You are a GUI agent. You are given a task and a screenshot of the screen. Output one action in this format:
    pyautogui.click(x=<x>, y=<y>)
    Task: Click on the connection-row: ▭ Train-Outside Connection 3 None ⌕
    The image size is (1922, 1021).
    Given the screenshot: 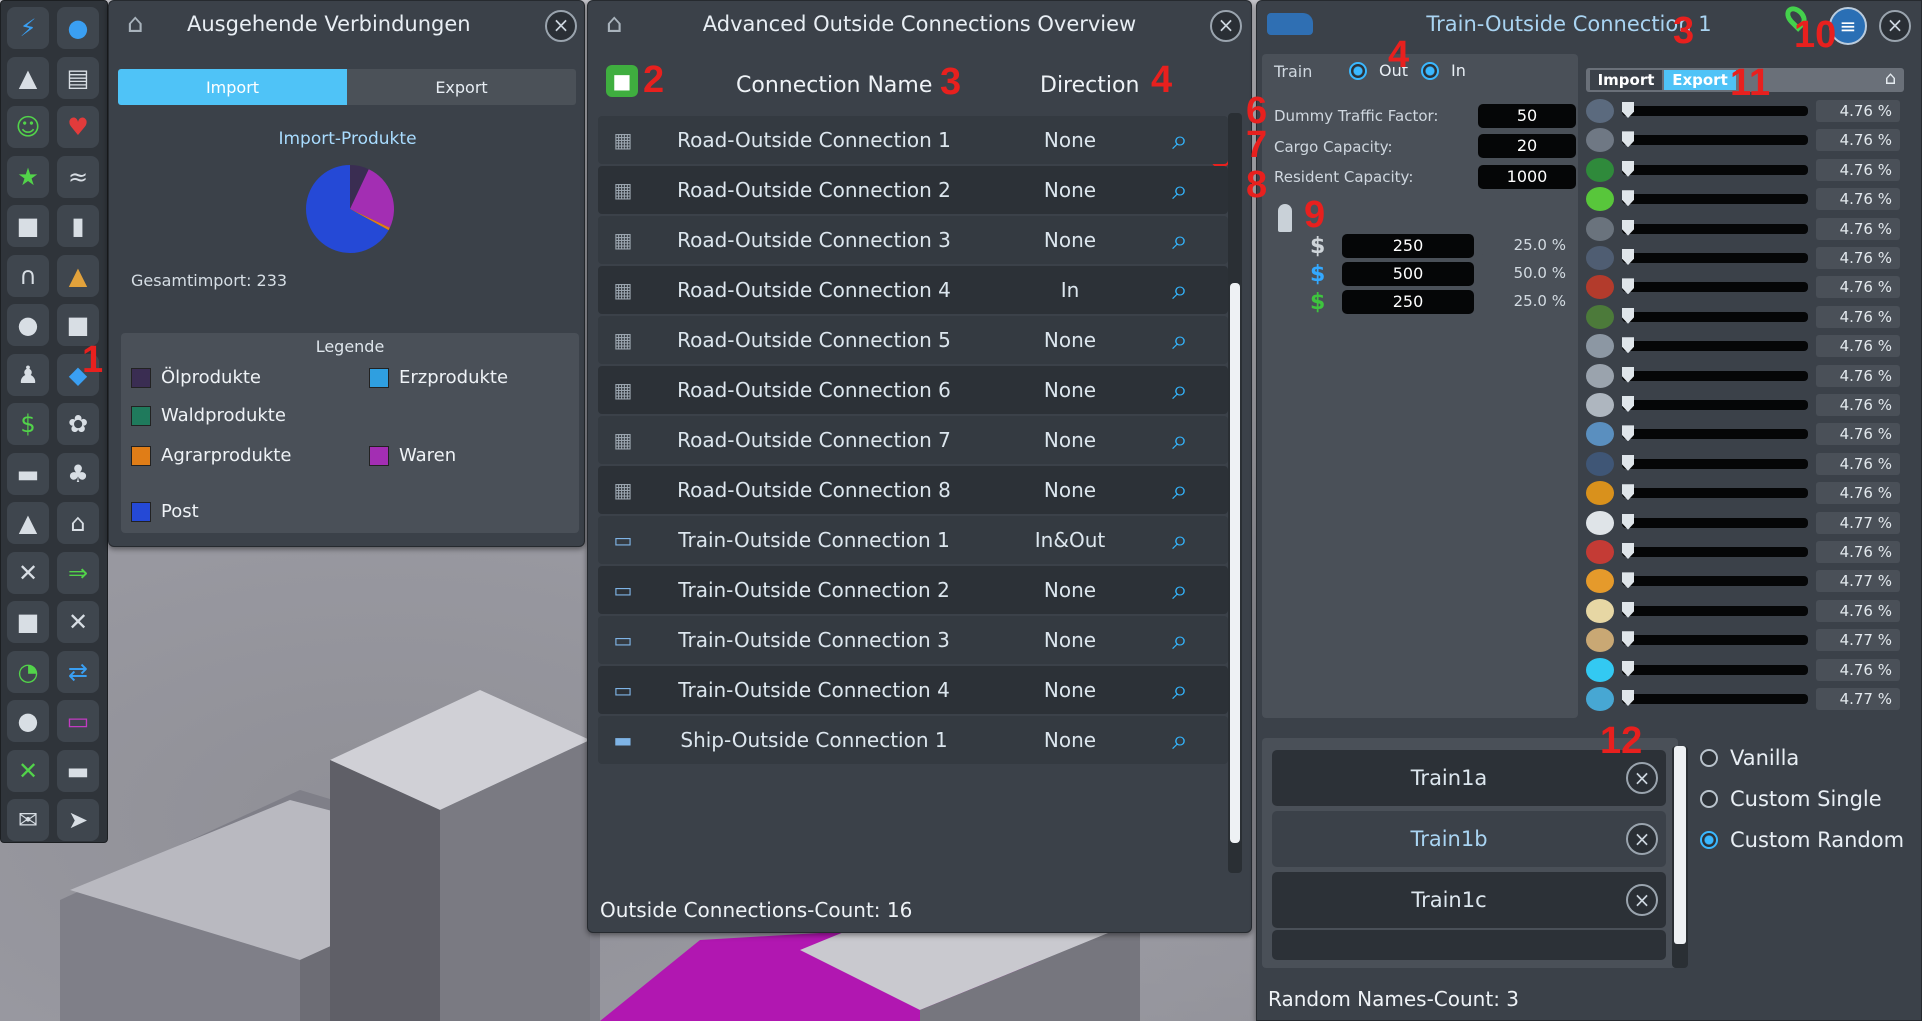 What is the action you would take?
    pyautogui.click(x=913, y=640)
    